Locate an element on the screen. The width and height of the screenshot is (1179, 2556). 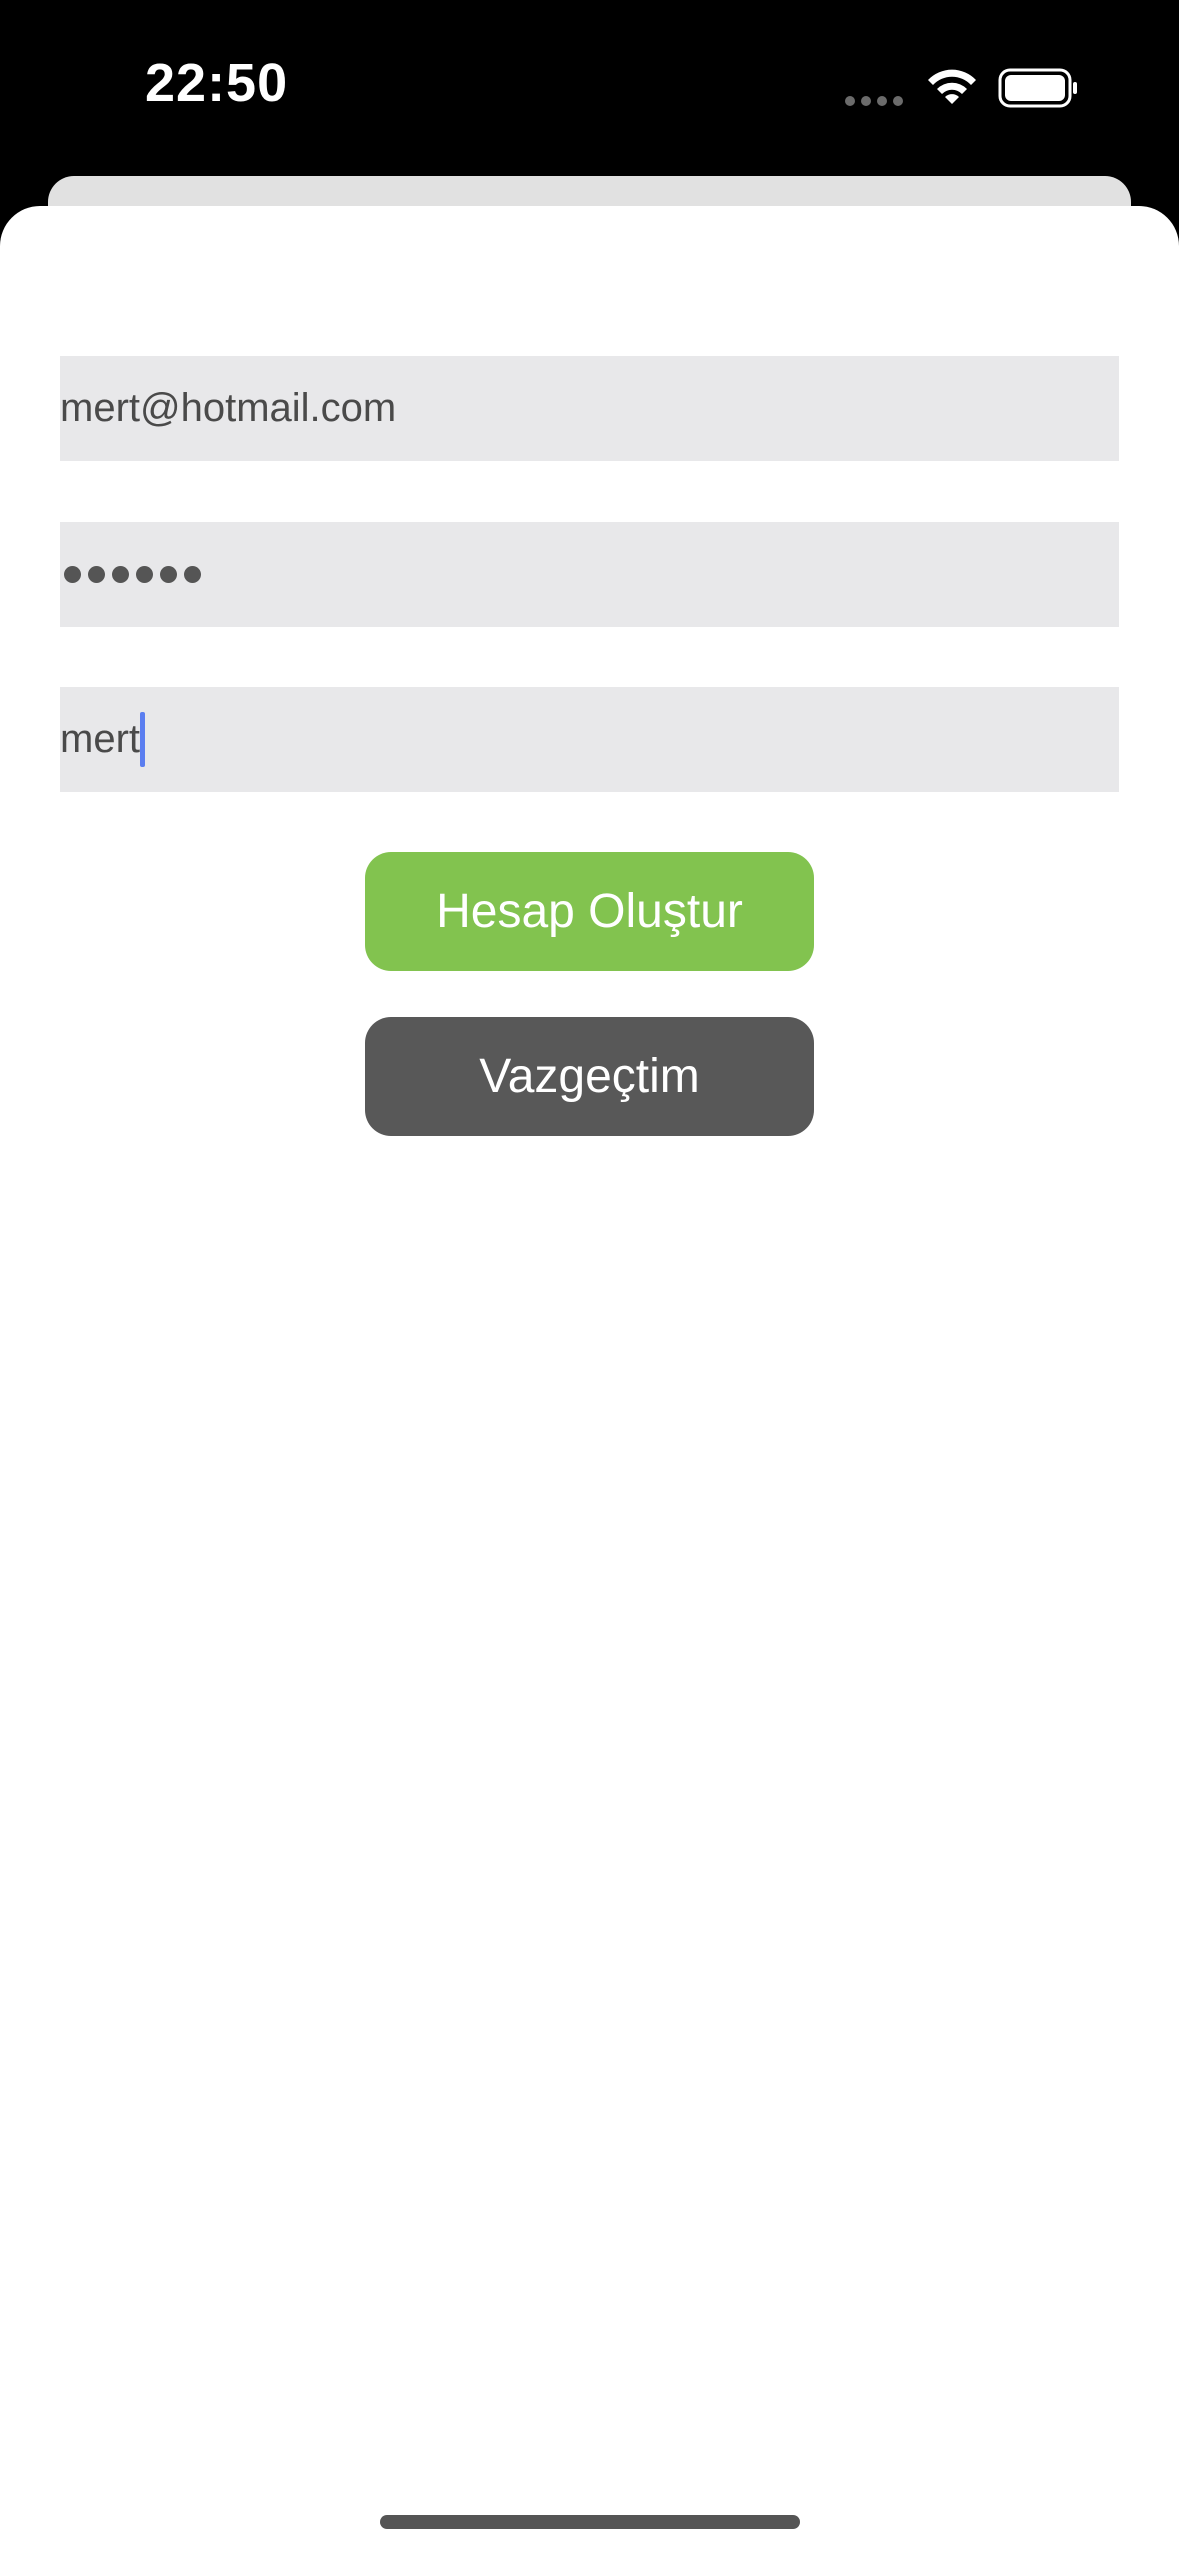
status-bar: 22:50 is located at coordinates (589, 87).